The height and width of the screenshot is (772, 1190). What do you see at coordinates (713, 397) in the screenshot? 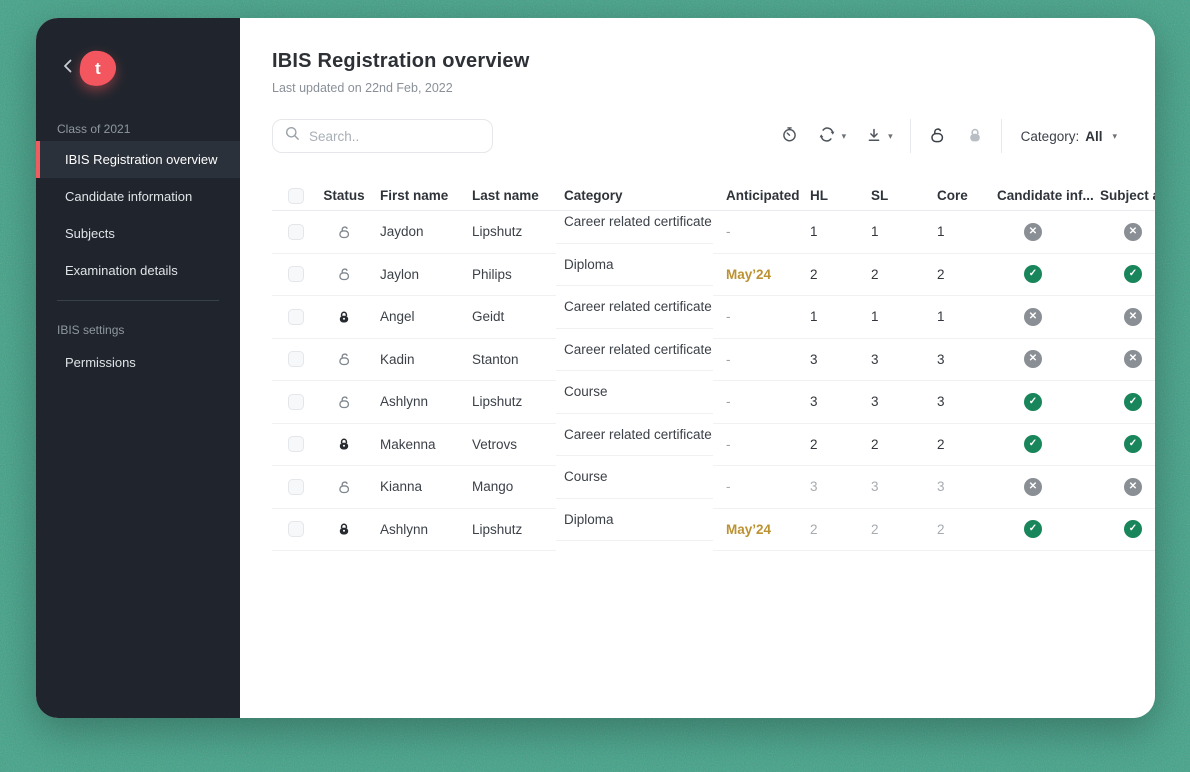
I see `table-row: Ashlynn Lipshutz Course -3 3 3 ✓ ✓` at bounding box center [713, 397].